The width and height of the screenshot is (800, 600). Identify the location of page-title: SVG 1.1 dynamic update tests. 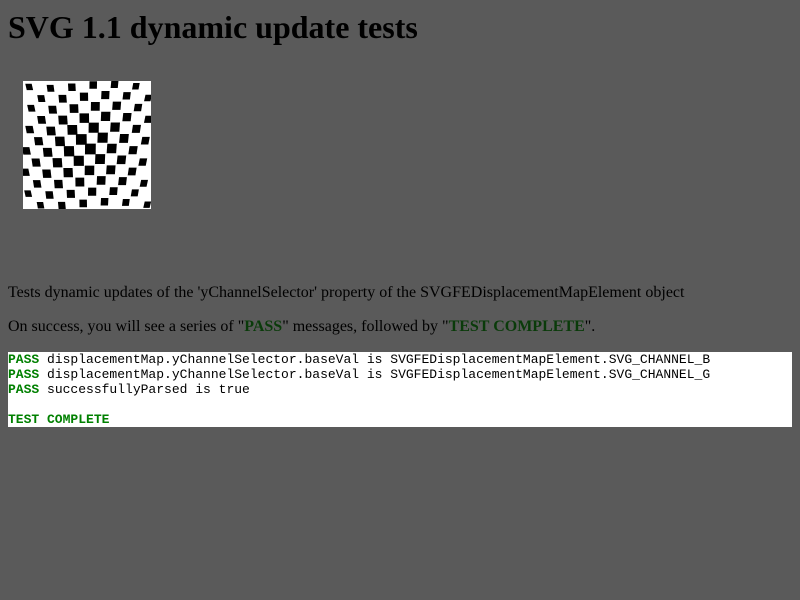
(213, 27).